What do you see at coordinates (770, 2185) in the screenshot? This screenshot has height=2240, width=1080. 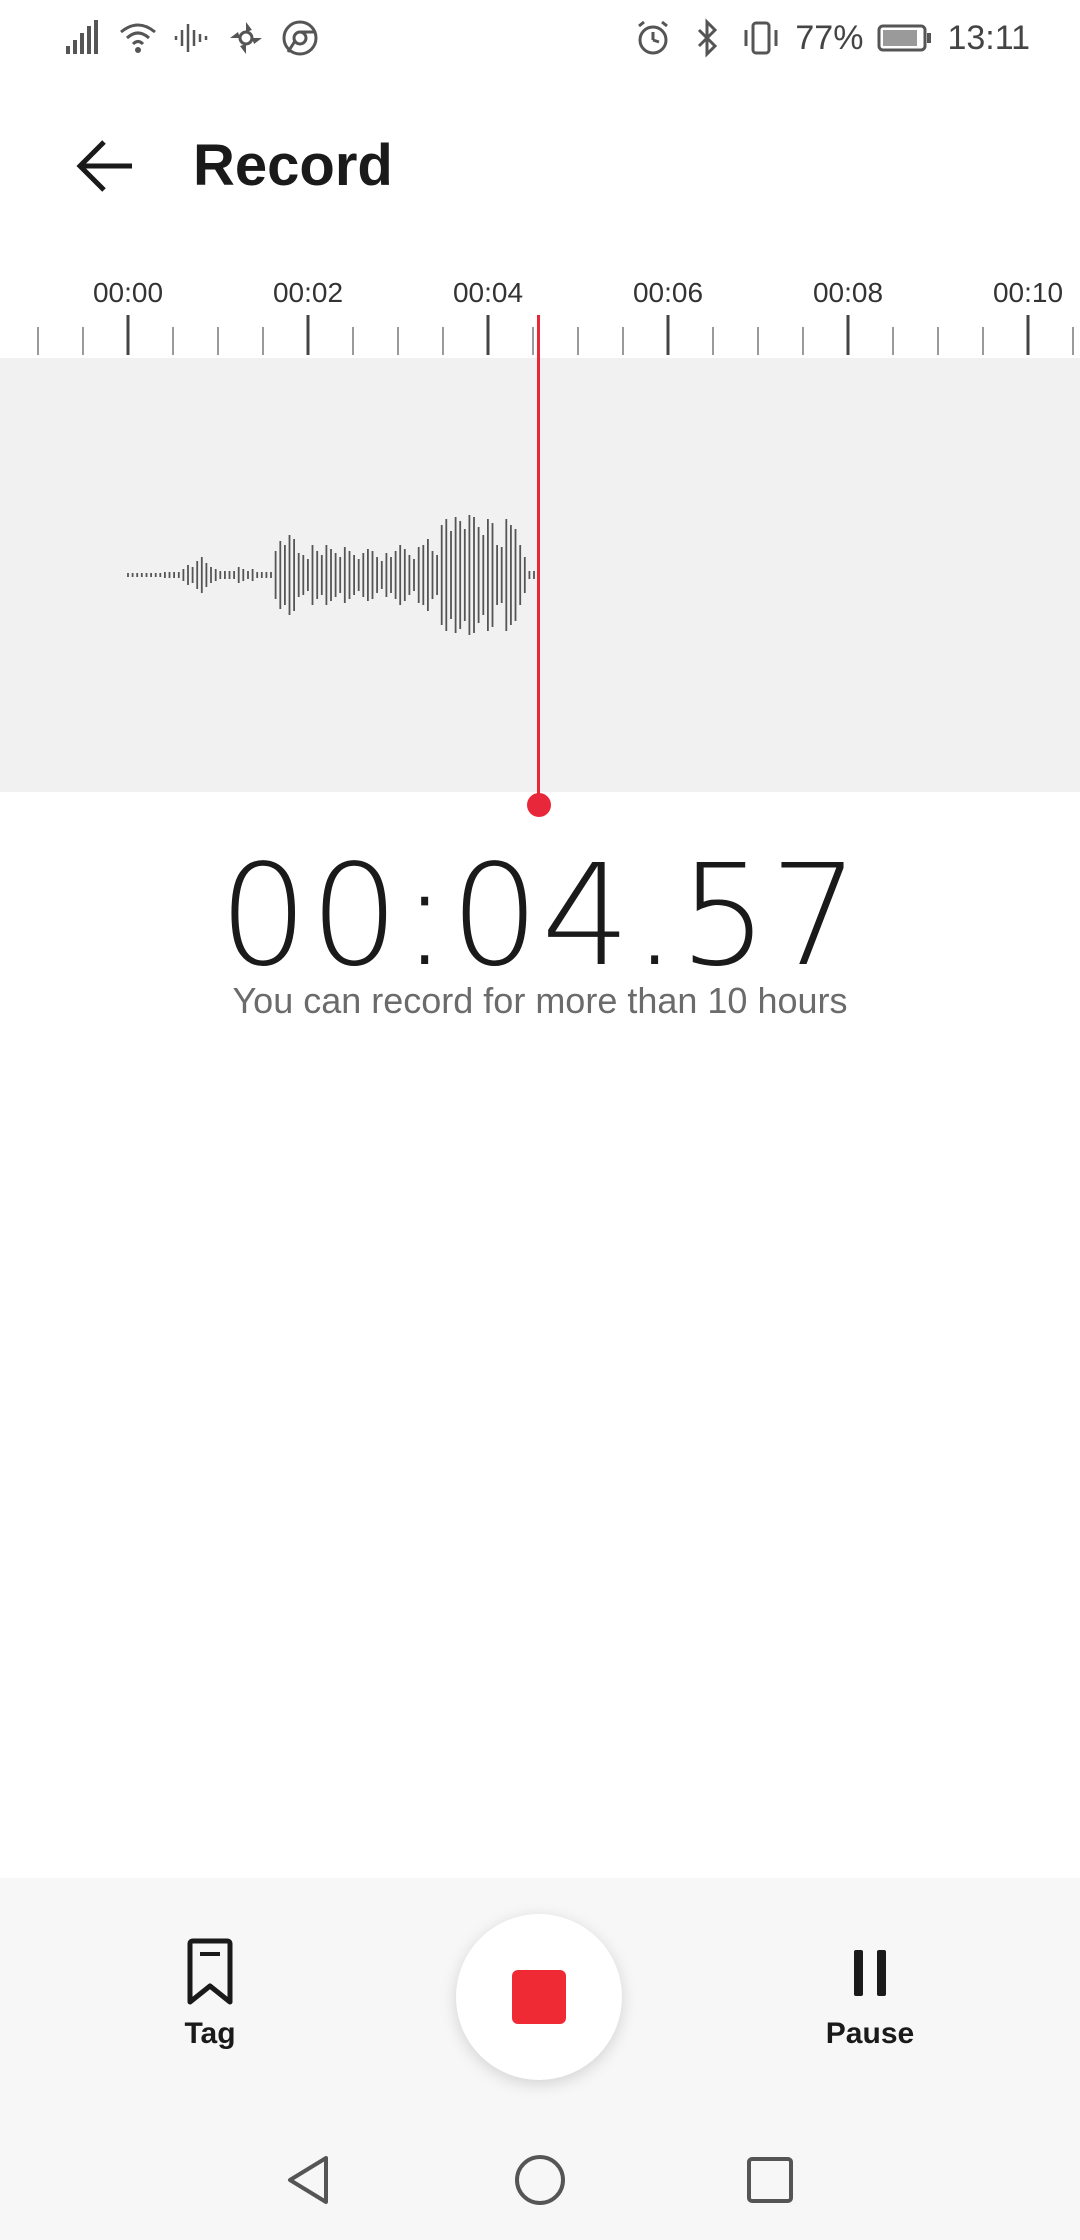 I see `nav-recents-icon` at bounding box center [770, 2185].